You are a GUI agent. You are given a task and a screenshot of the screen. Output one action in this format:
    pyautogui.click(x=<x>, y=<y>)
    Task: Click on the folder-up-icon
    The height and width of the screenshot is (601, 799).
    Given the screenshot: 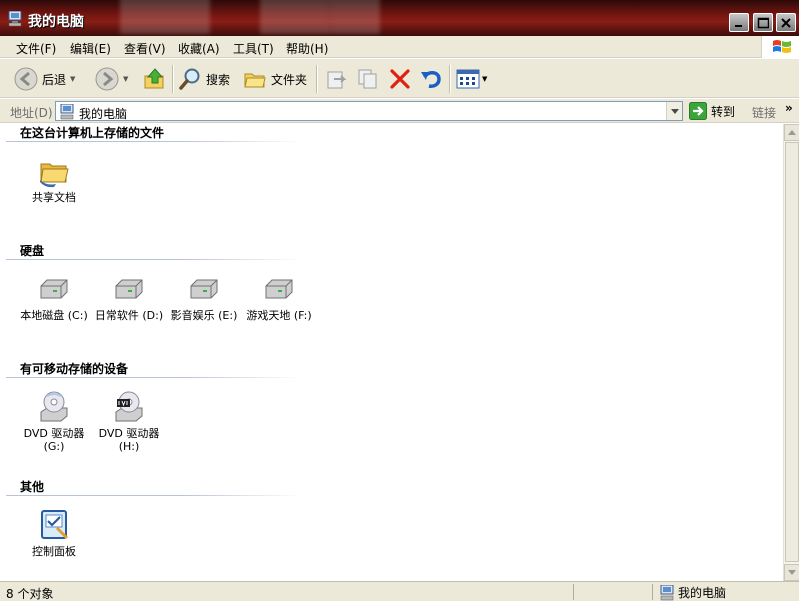 What is the action you would take?
    pyautogui.click(x=154, y=78)
    